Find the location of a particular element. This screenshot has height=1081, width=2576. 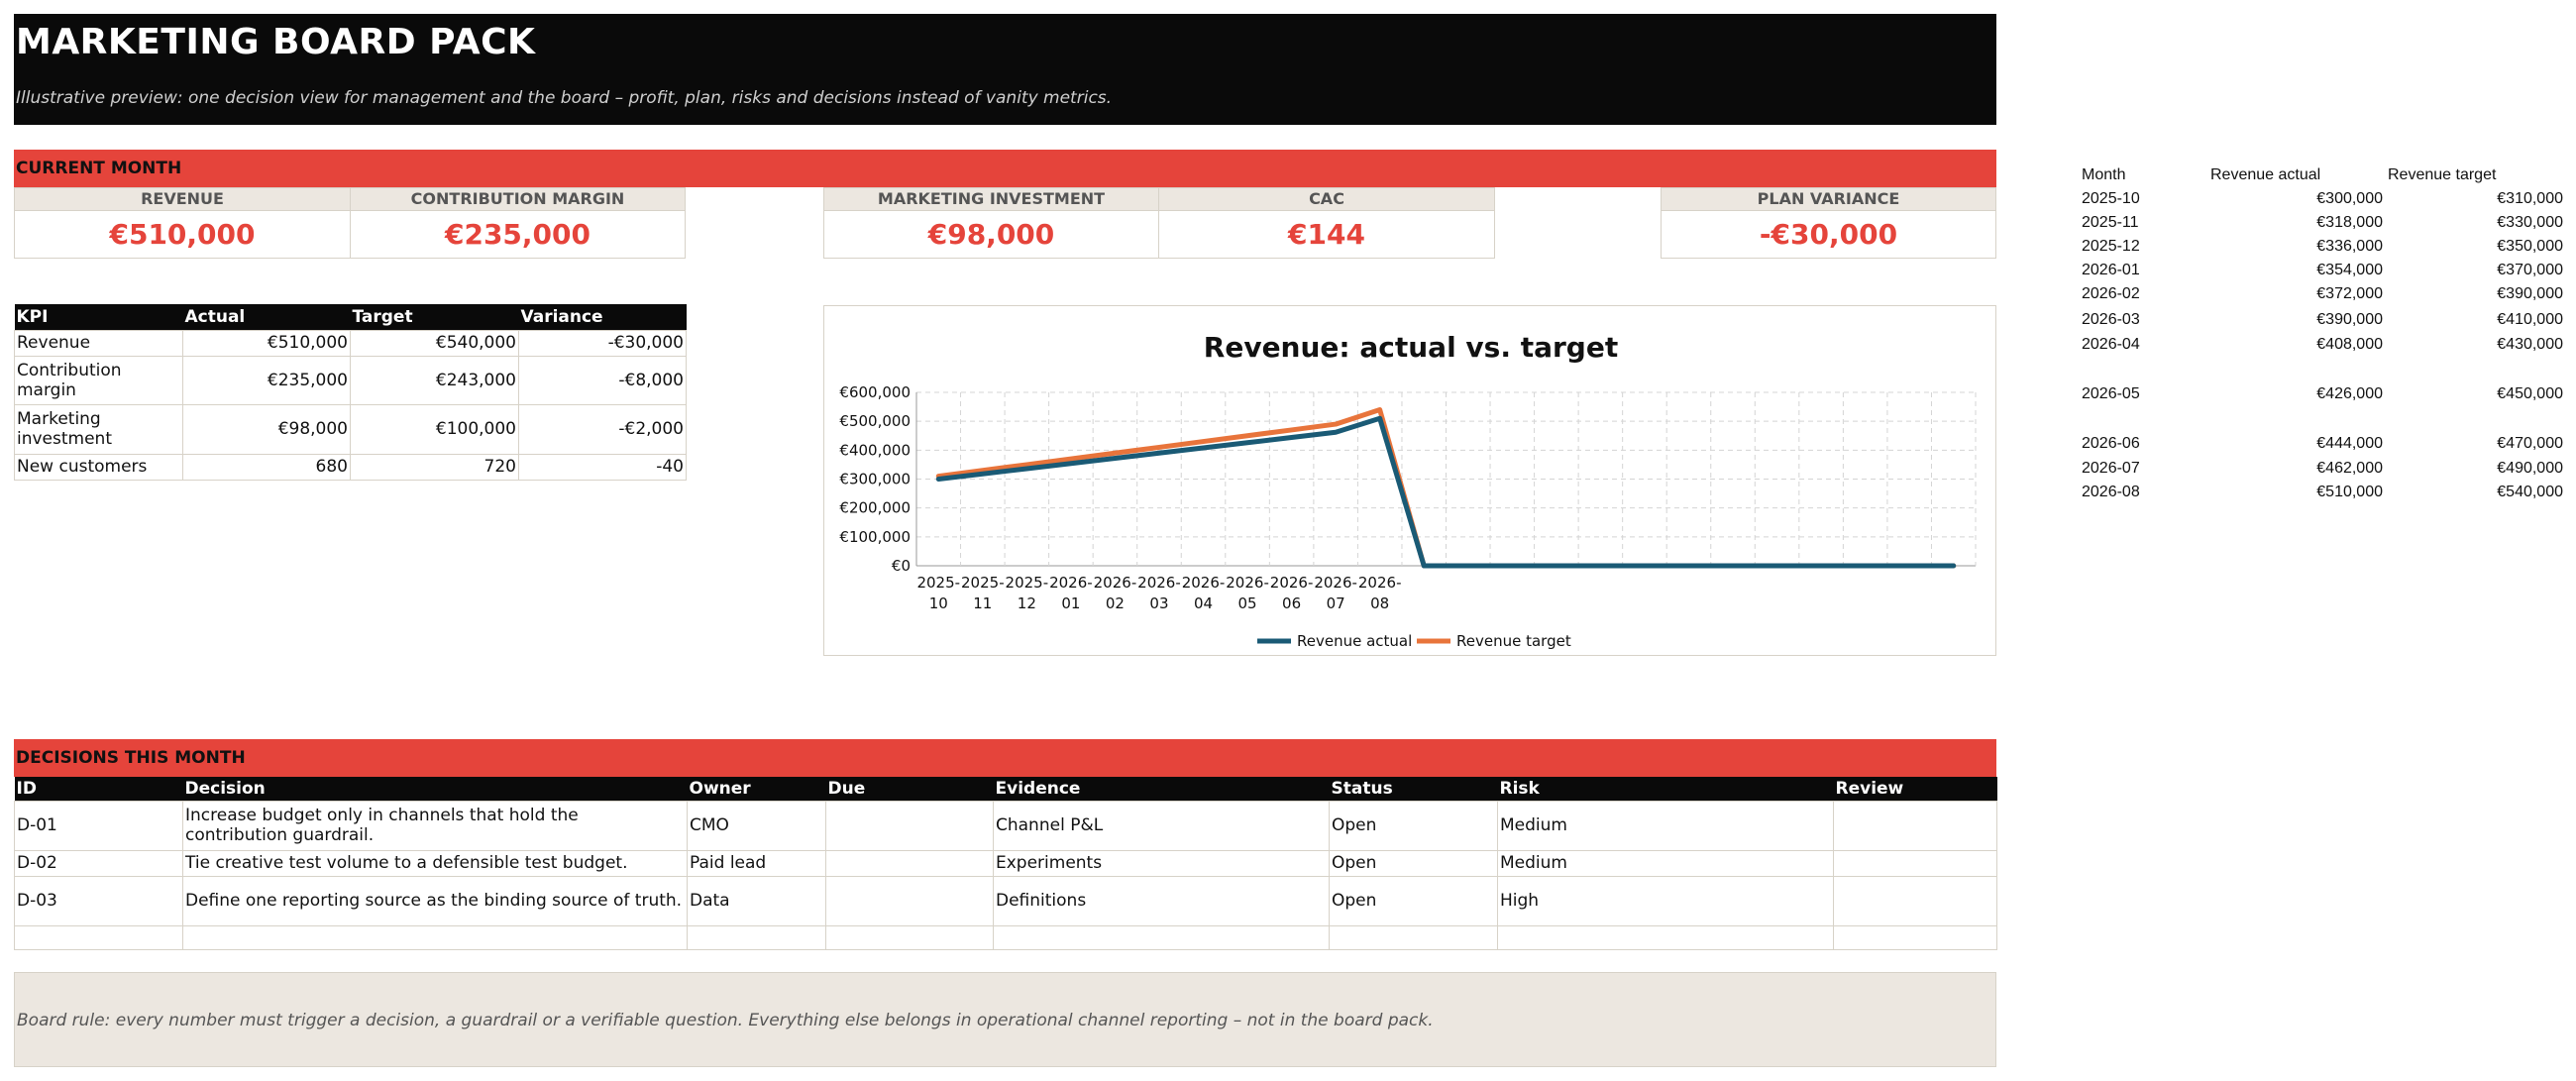

column-header: Actual is located at coordinates (266, 317).